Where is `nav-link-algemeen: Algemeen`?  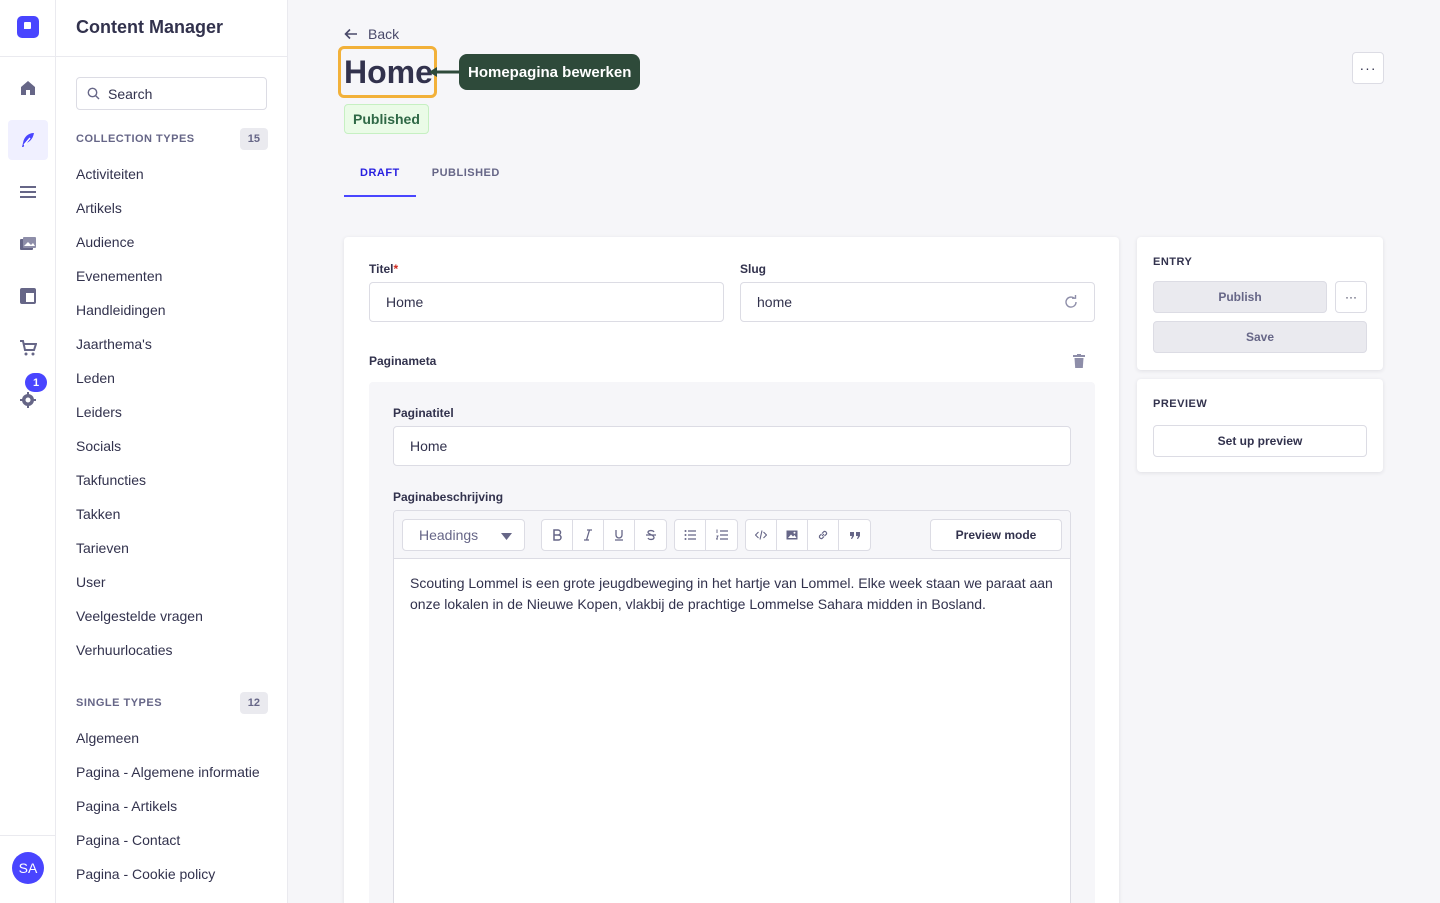
nav-link-algemeen: Algemeen is located at coordinates (172, 738).